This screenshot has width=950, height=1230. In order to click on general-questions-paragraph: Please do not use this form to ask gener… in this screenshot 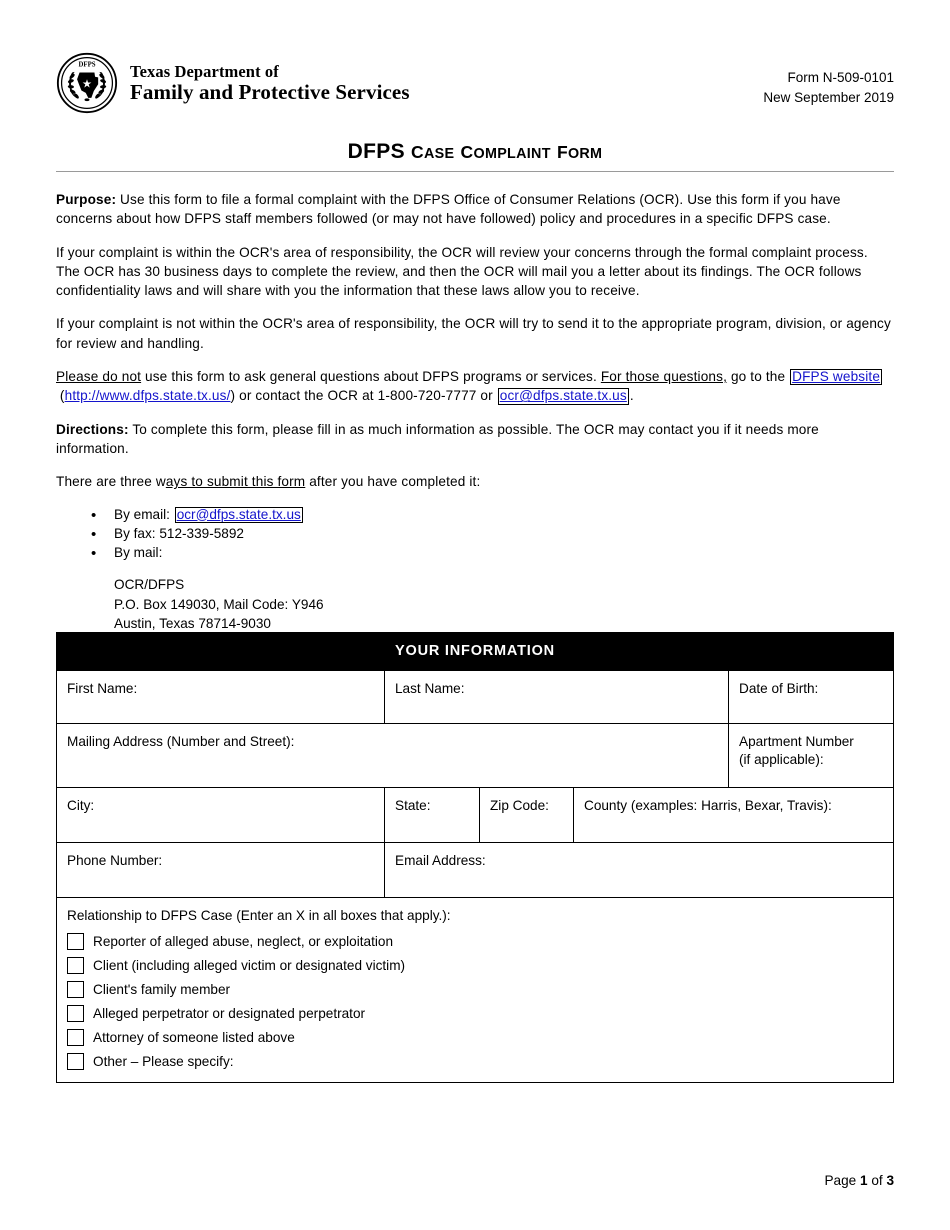, I will do `click(469, 387)`.